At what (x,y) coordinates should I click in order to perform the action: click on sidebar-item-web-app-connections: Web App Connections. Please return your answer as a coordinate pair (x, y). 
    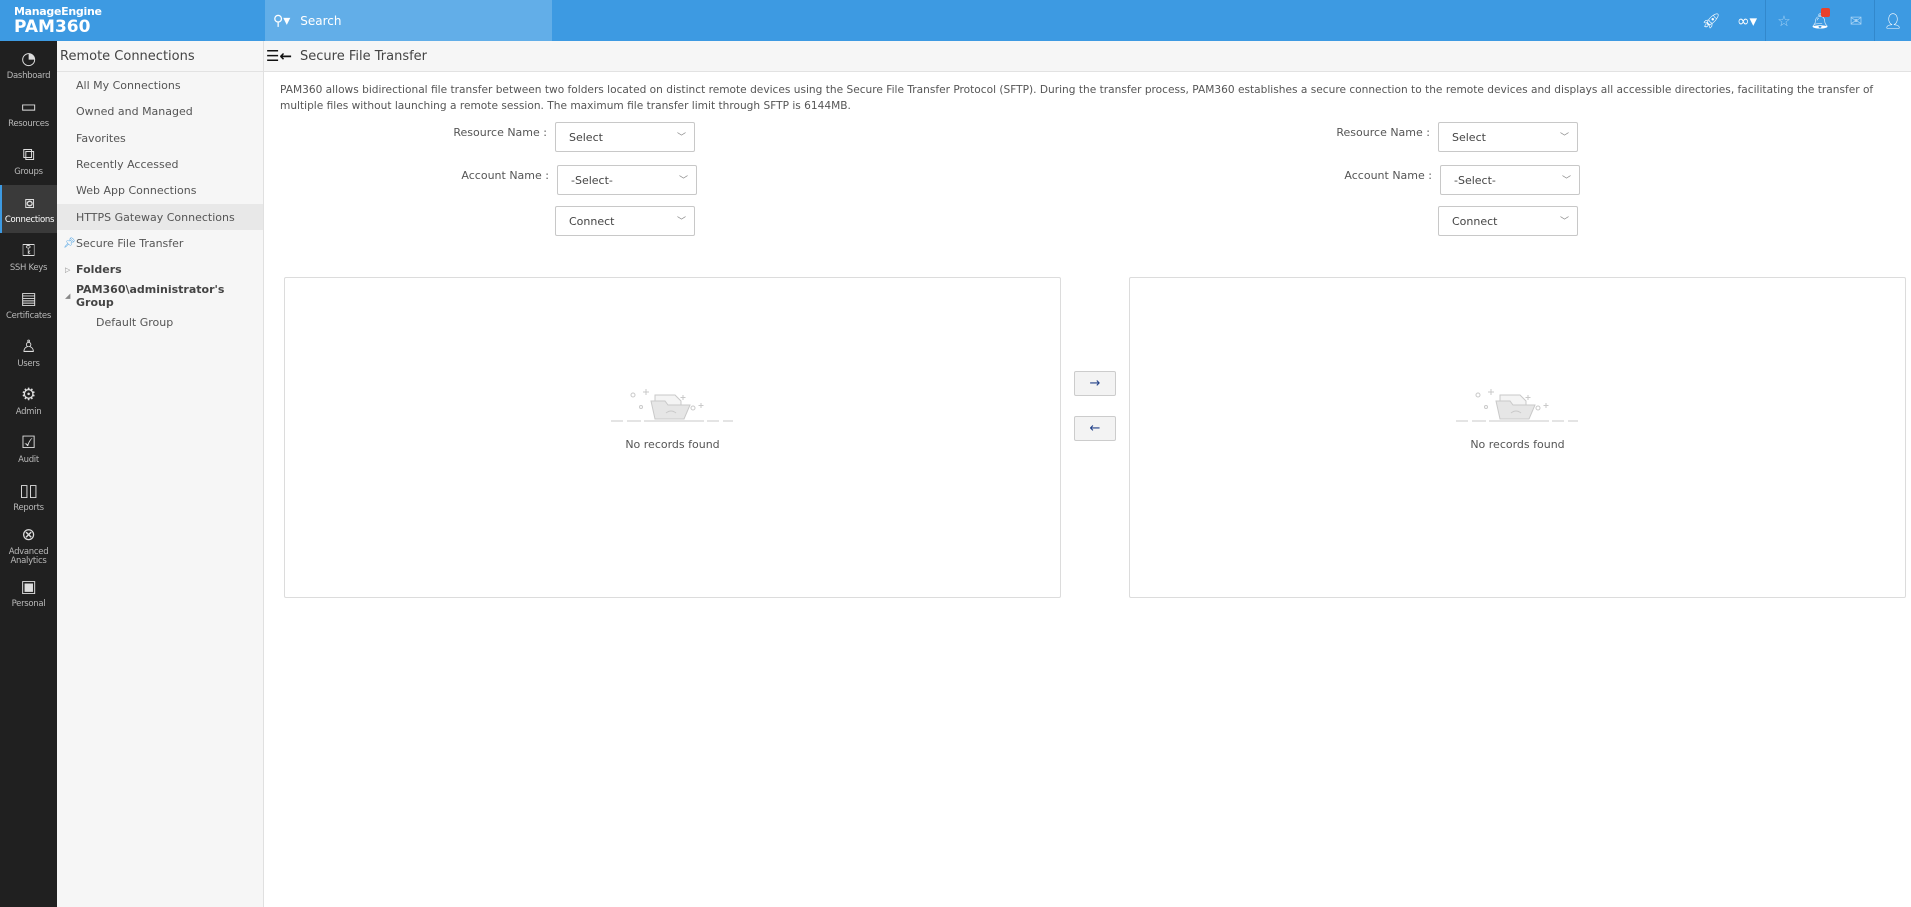
    Looking at the image, I should click on (160, 191).